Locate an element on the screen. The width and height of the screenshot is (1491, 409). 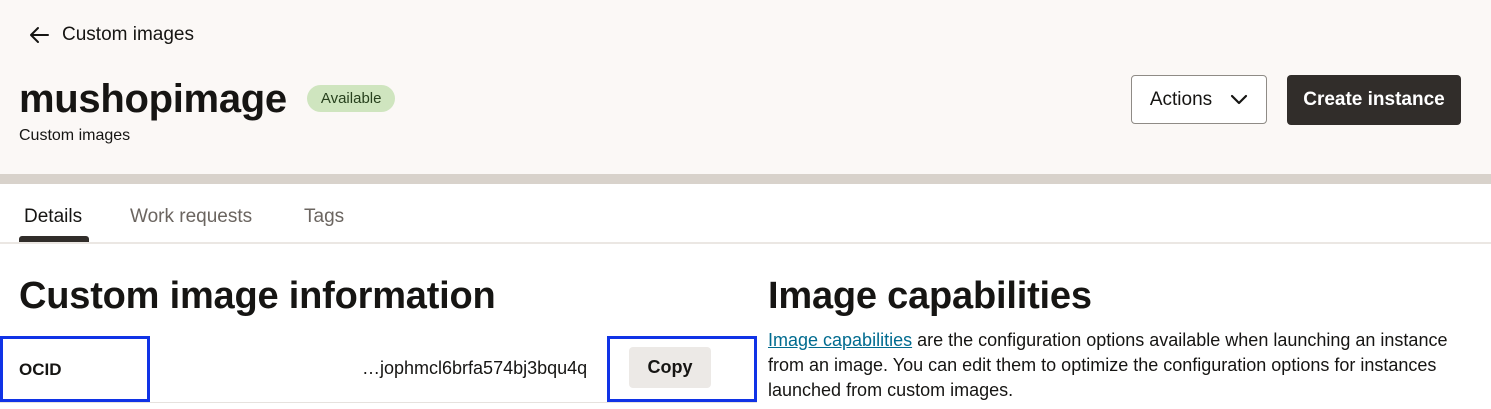
ocid-row: OCID …jophmcl6brfa574bj3bqu4q Copy is located at coordinates (378, 369).